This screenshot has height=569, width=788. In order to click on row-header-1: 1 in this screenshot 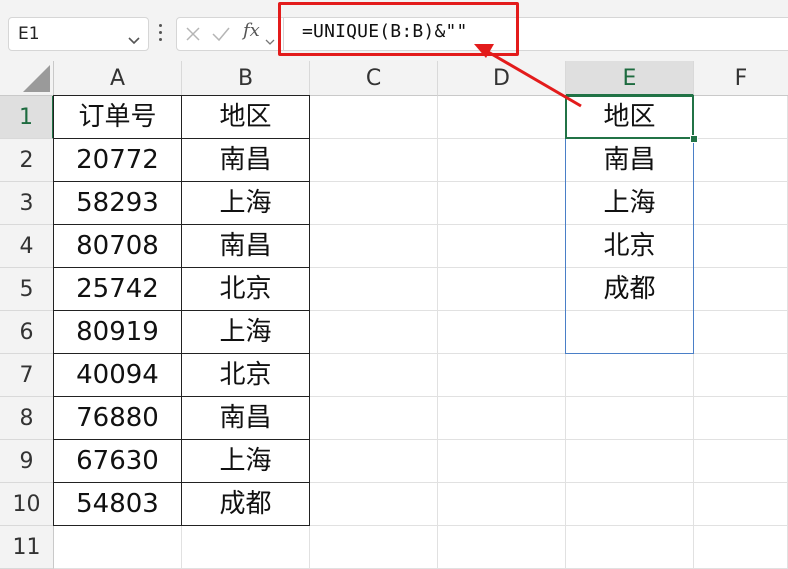, I will do `click(27, 117)`.